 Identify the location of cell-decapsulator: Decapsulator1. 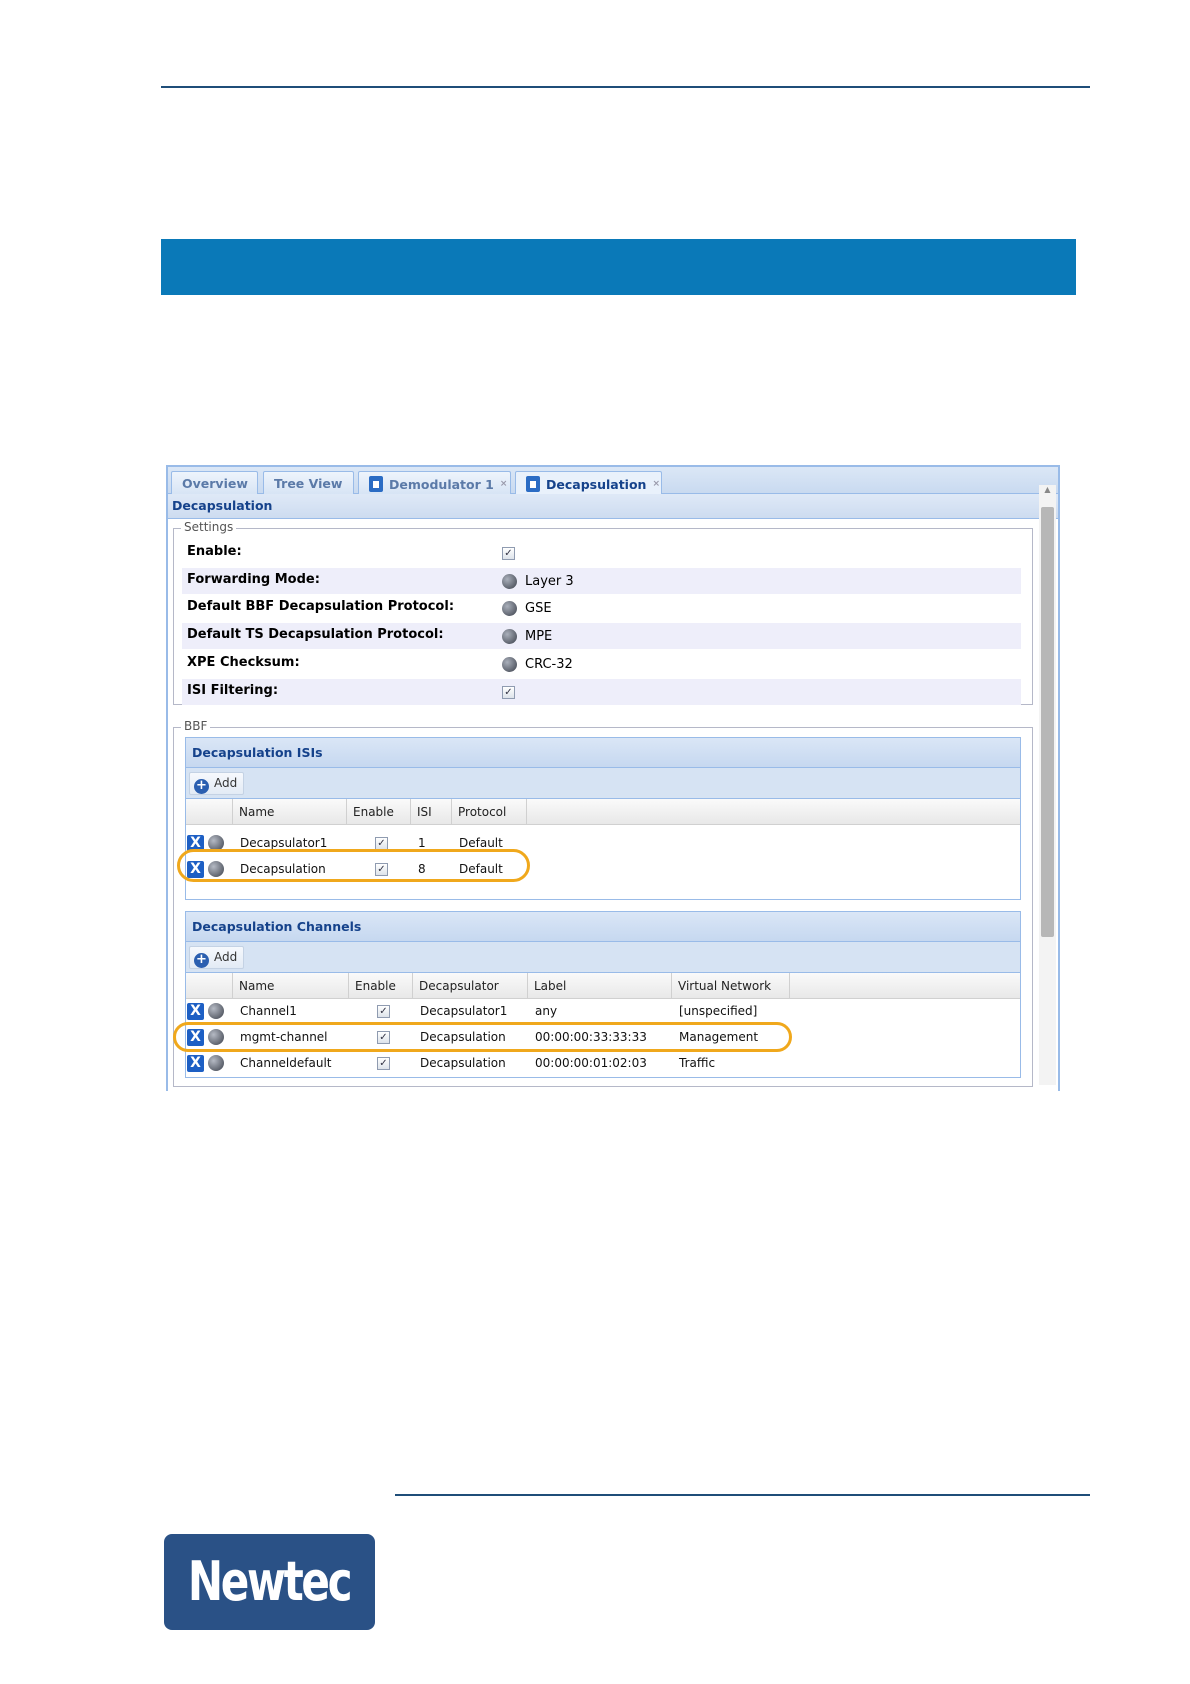
(464, 1011).